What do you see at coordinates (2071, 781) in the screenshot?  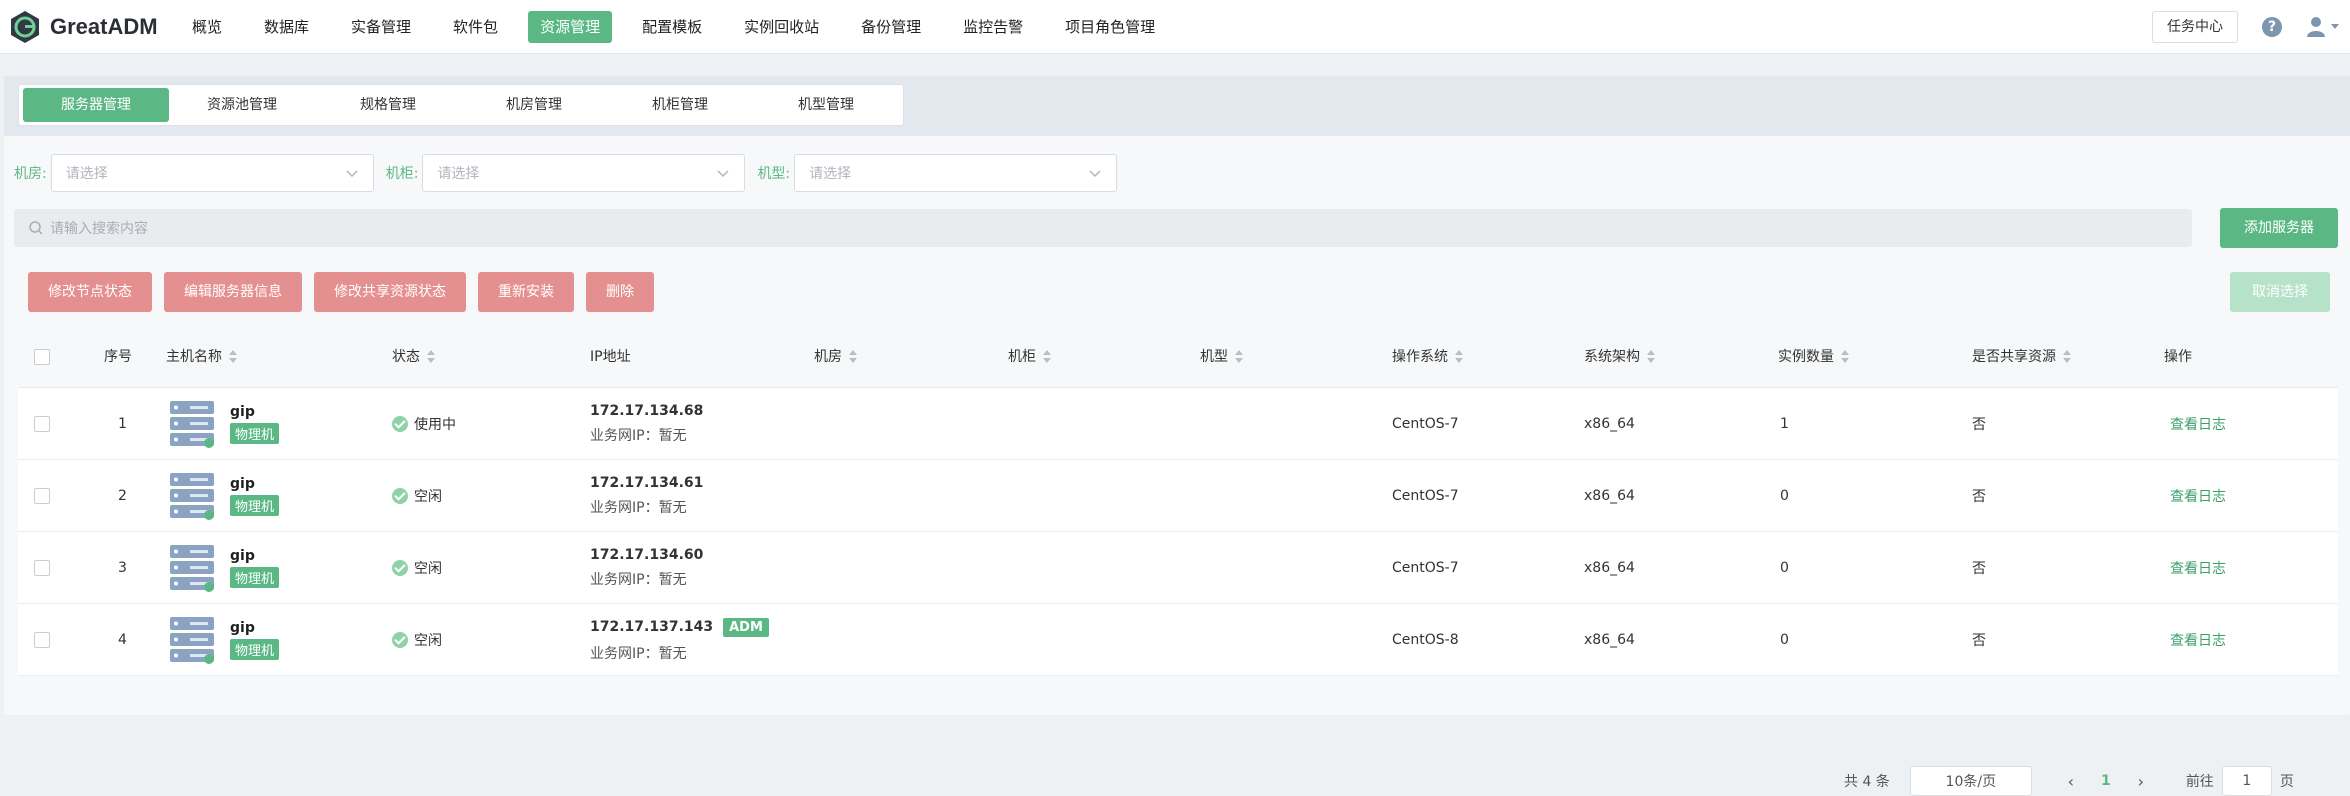 I see `prev-page-icon: ‹` at bounding box center [2071, 781].